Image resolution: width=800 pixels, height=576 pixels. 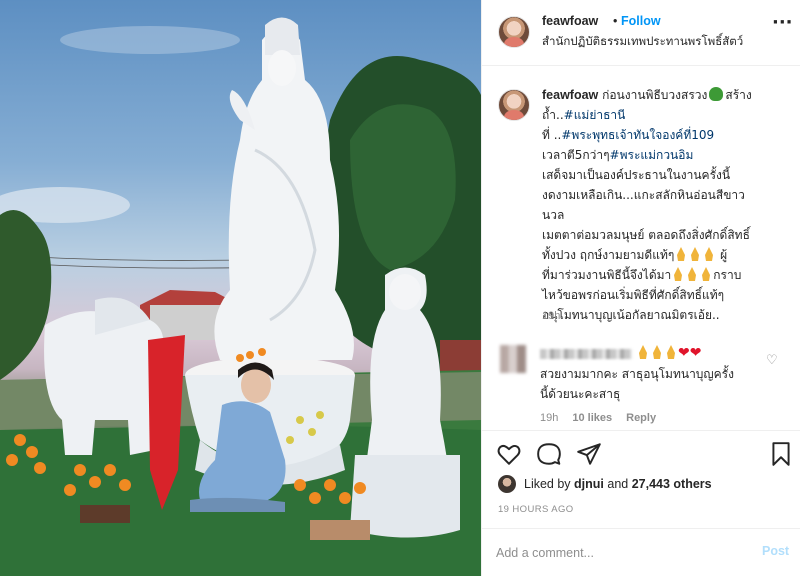 I want to click on comment-text-line: สวยงามมากคะ สาธุอนุโมทนาบุญครั้ง, so click(x=637, y=374).